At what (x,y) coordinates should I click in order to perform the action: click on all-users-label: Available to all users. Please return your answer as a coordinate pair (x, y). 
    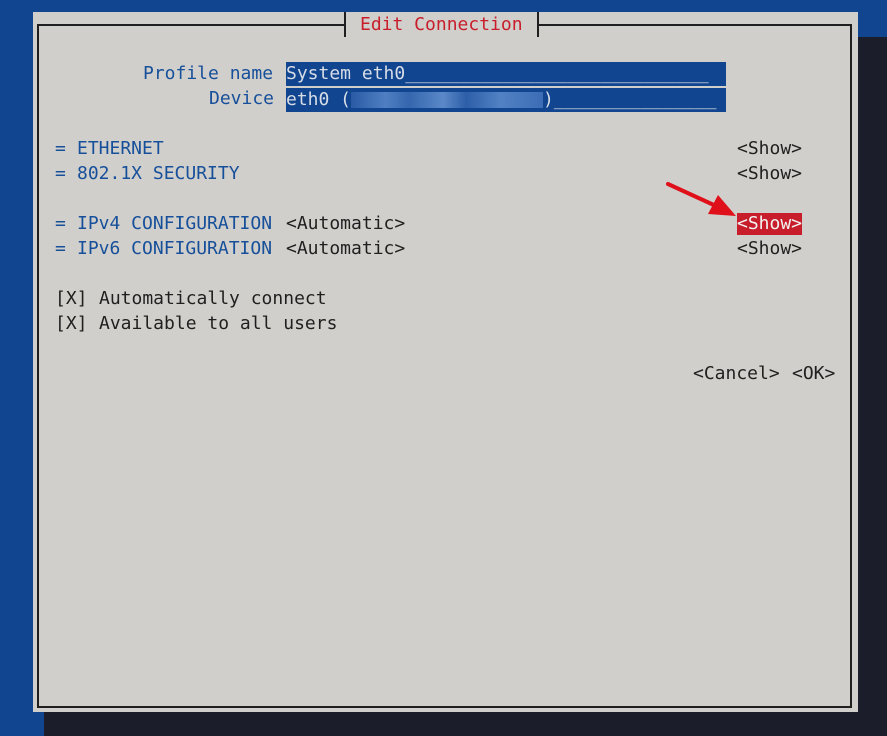
    Looking at the image, I should click on (218, 323).